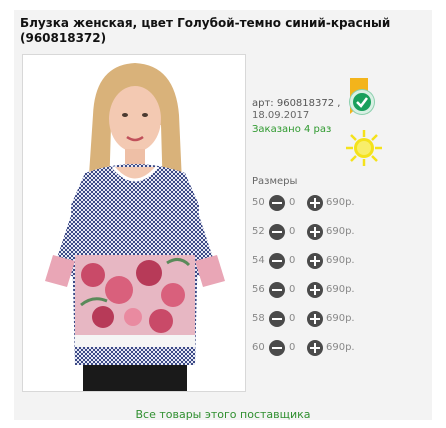  I want to click on size-row: 52 0 690р., so click(322, 232).